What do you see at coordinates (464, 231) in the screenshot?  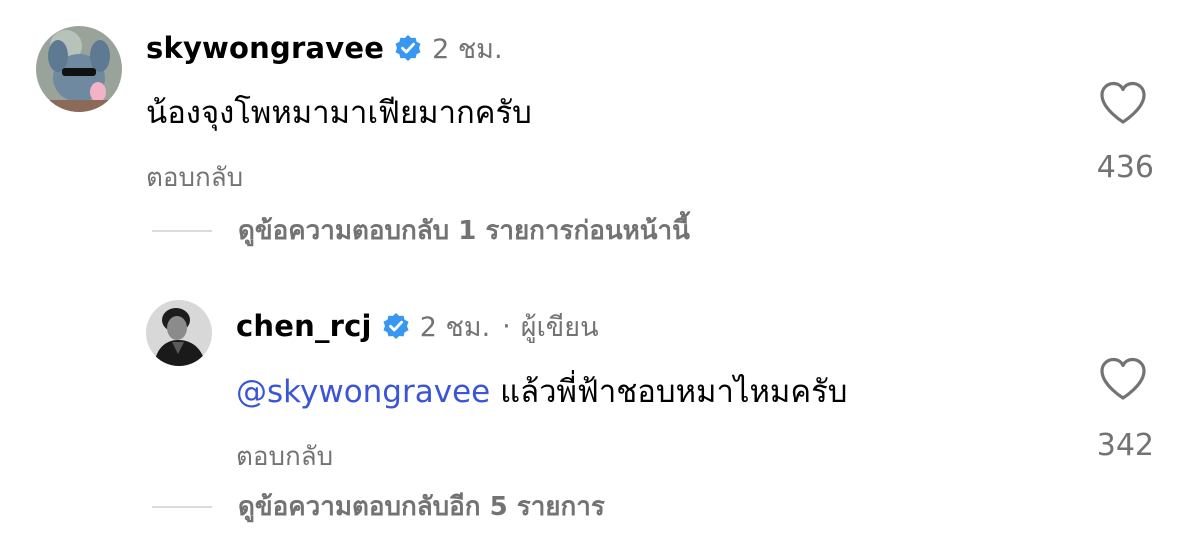 I see `view-replies-label: ดูข้อความตอบกลับ 1 รายการก่อนหน้านี้` at bounding box center [464, 231].